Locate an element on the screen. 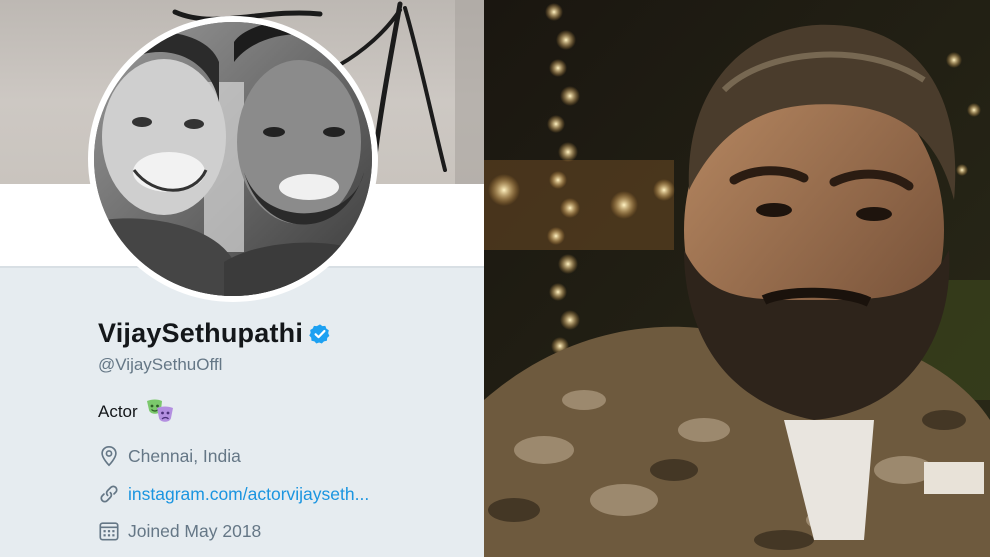  bio-text: Actor is located at coordinates (118, 411).